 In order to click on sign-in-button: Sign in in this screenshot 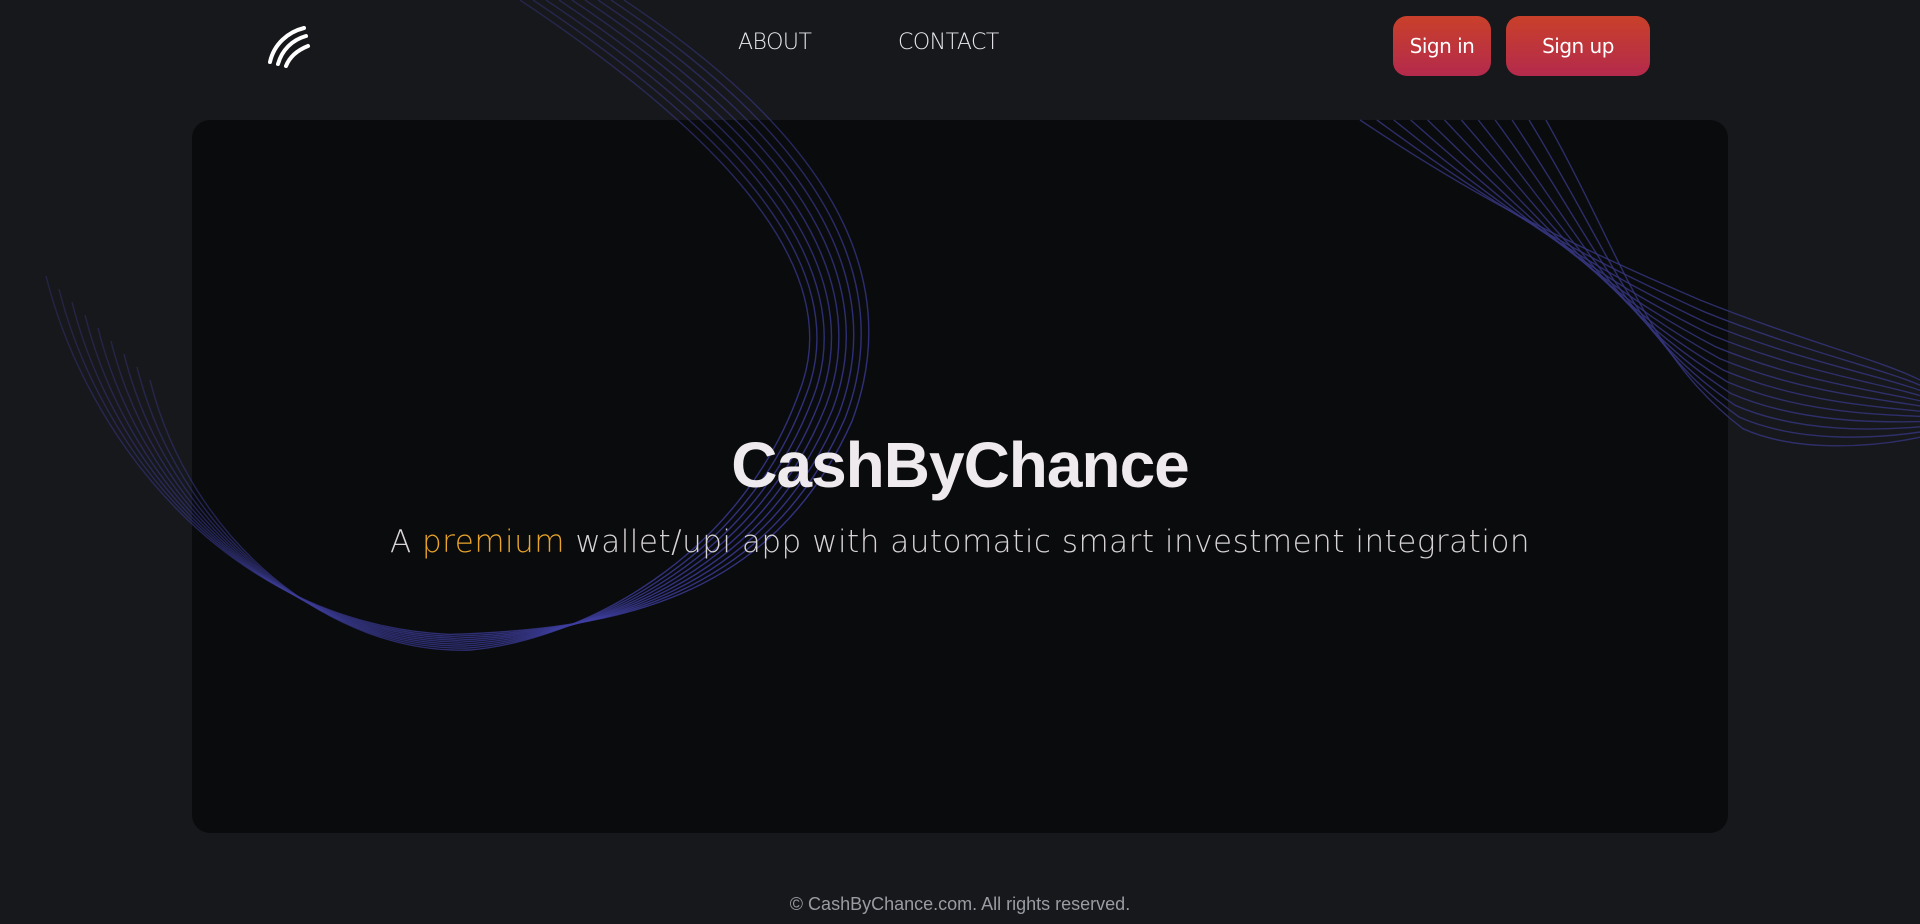, I will do `click(1442, 46)`.